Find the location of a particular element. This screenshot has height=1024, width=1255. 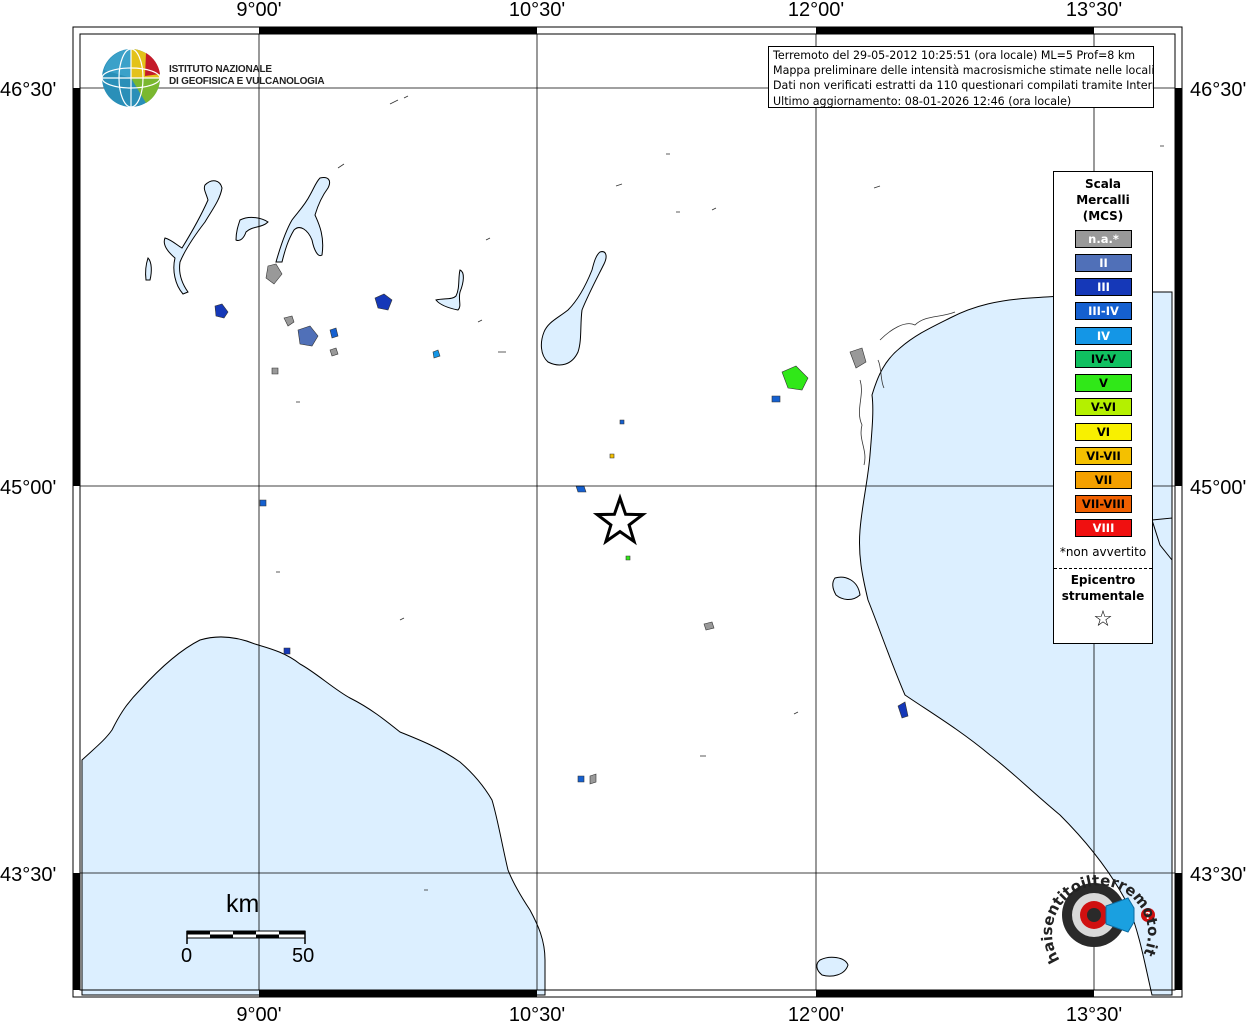

legend-title: Scala Mercalli (MCS) is located at coordinates (1103, 200).